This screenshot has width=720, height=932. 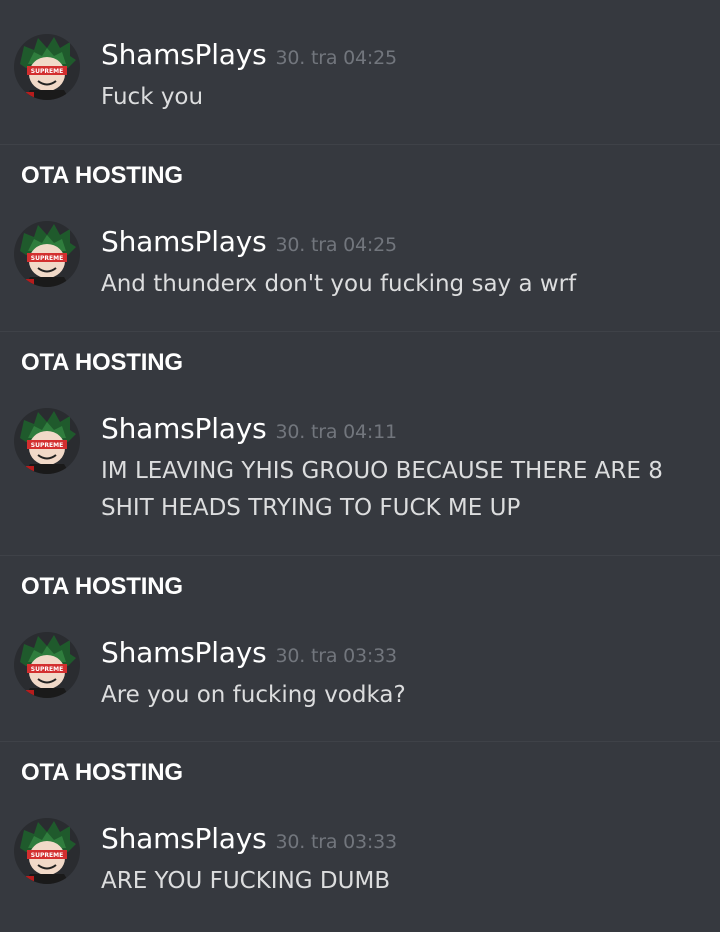 I want to click on message-content: Fuck you, so click(x=401, y=97).